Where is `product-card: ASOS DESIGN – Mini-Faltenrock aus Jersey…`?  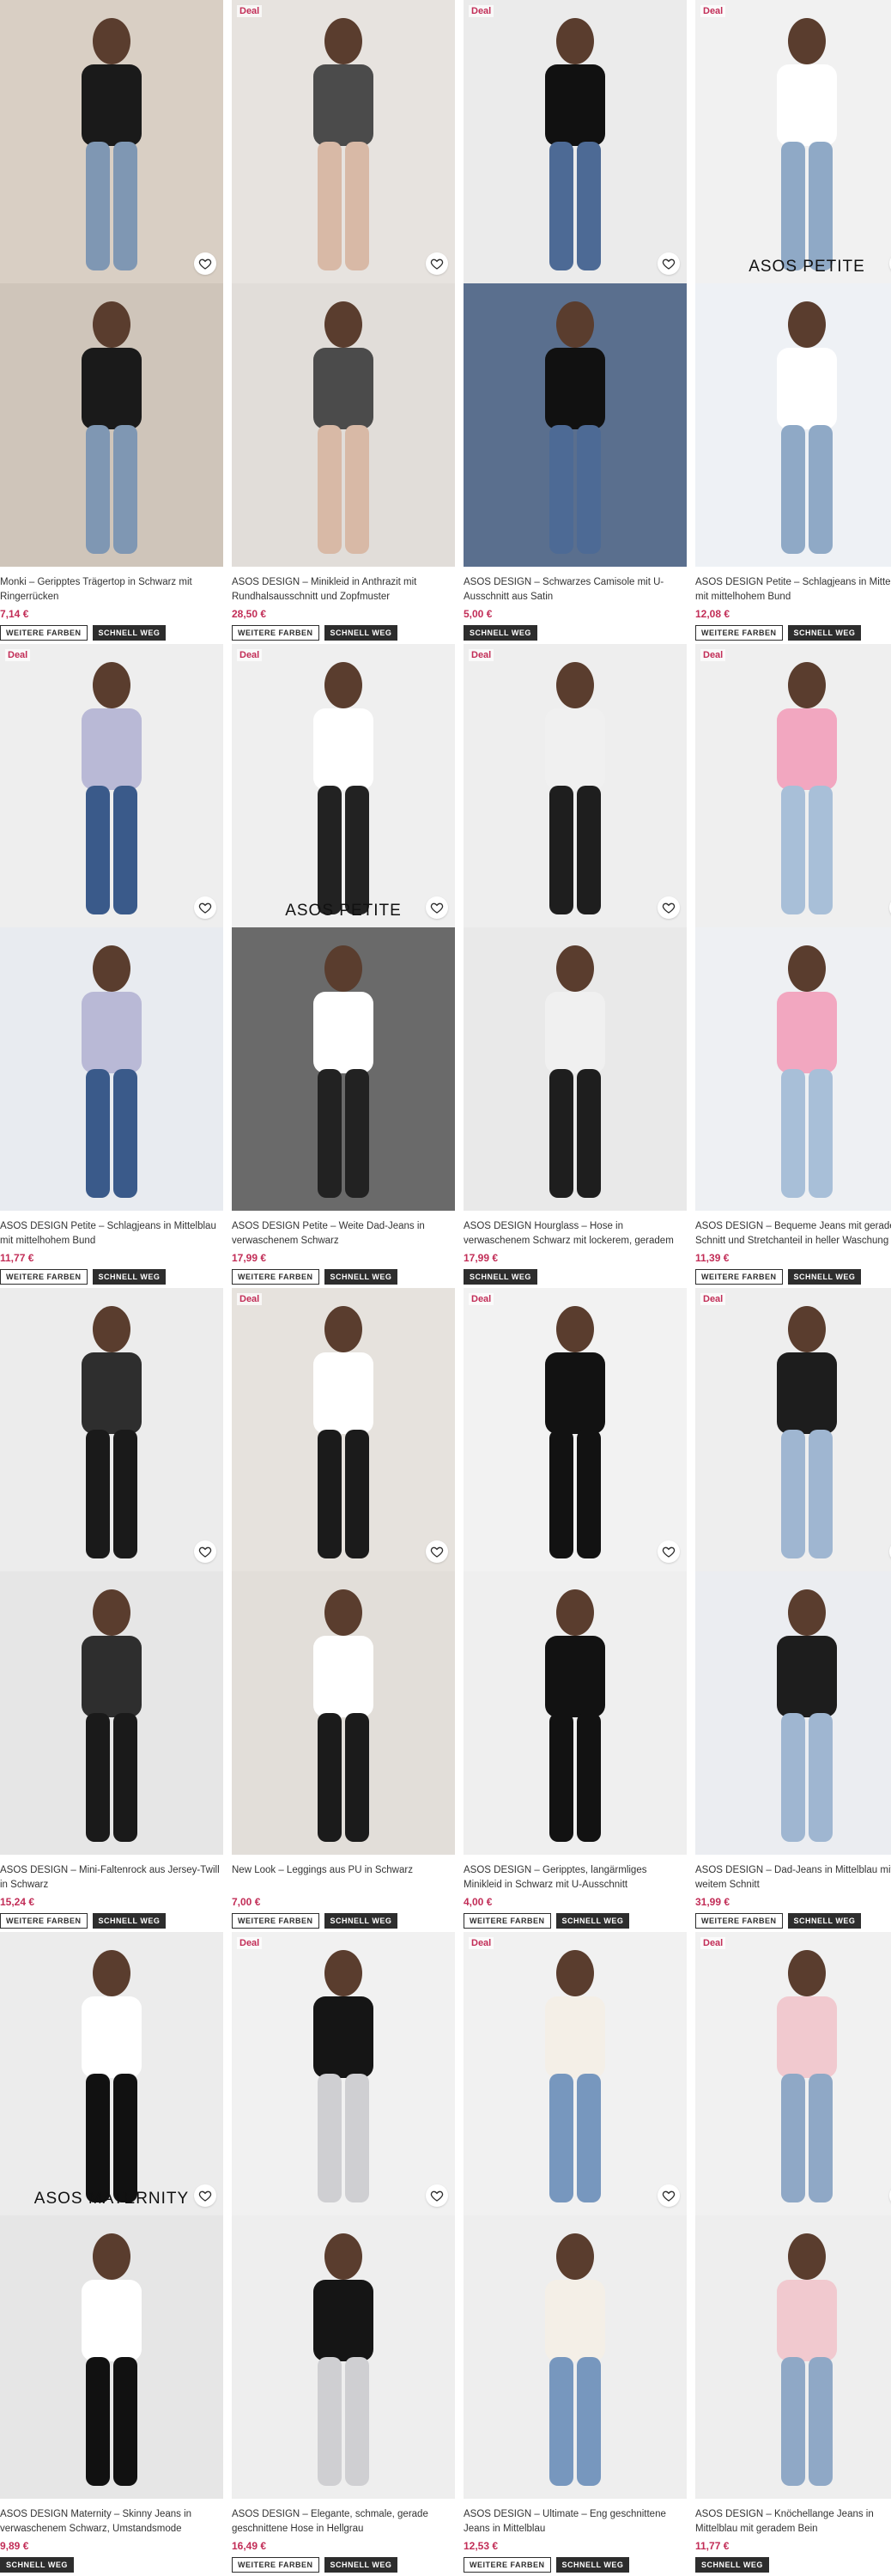
product-card: ASOS DESIGN – Mini-Faltenrock aus Jersey… is located at coordinates (111, 1609).